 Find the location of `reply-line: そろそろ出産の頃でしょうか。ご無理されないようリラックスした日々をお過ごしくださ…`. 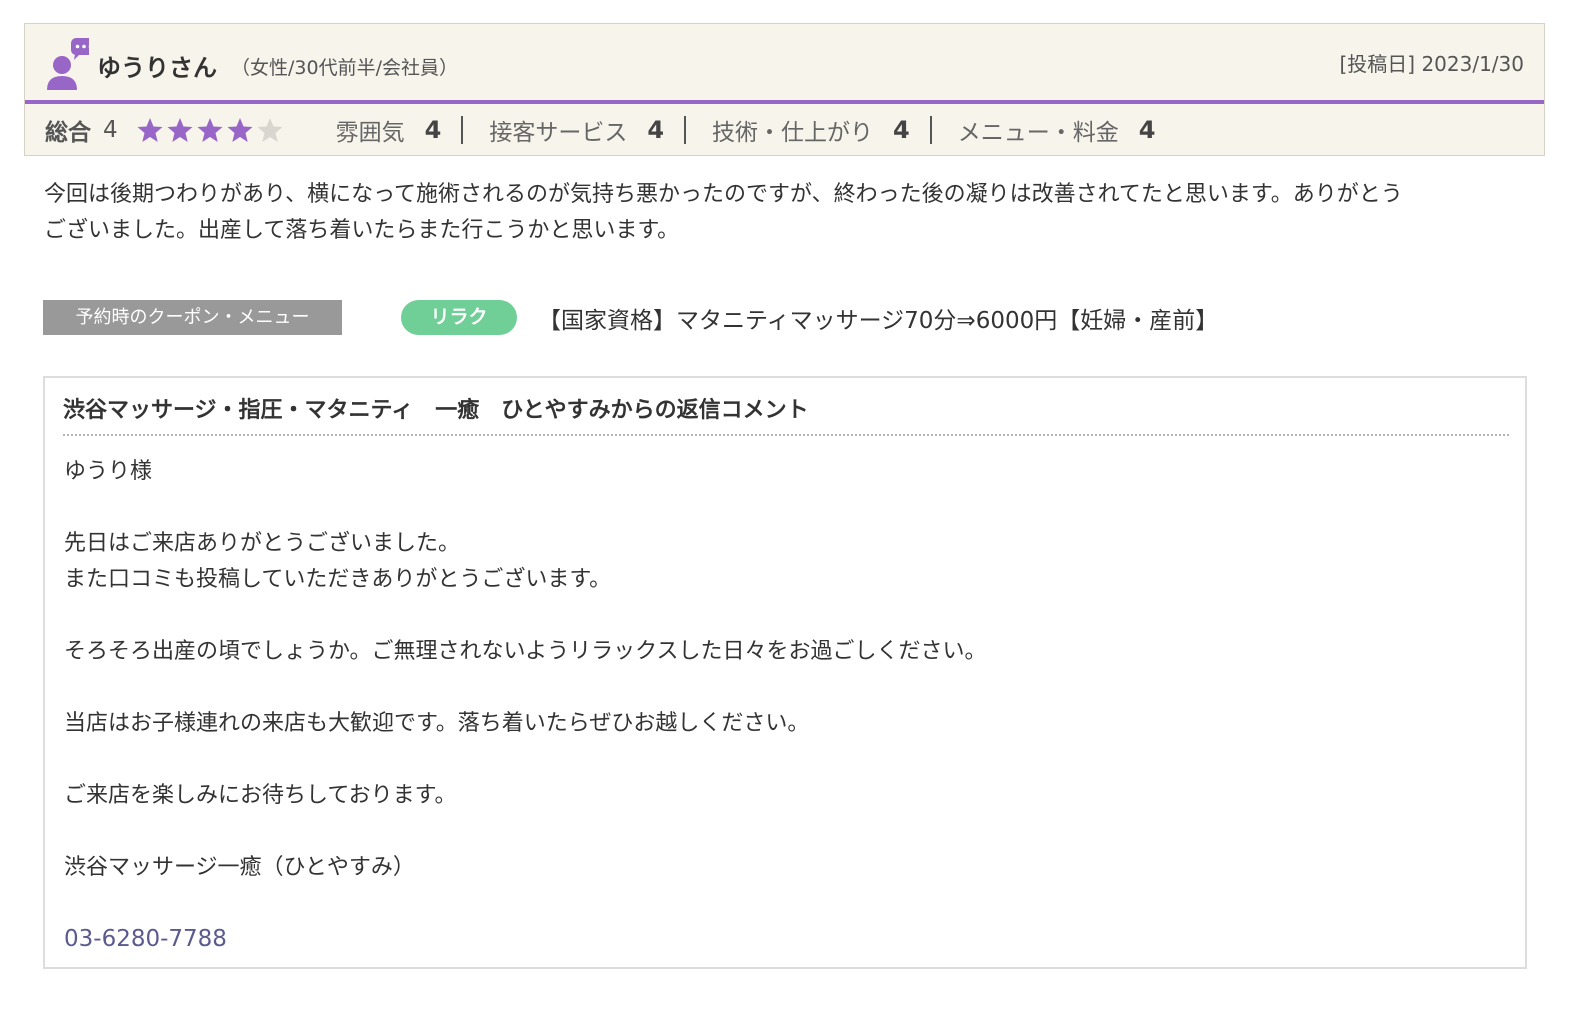

reply-line: そろそろ出産の頃でしょうか。ご無理されないようリラックスした日々をお過ごしくださ… is located at coordinates (525, 651).